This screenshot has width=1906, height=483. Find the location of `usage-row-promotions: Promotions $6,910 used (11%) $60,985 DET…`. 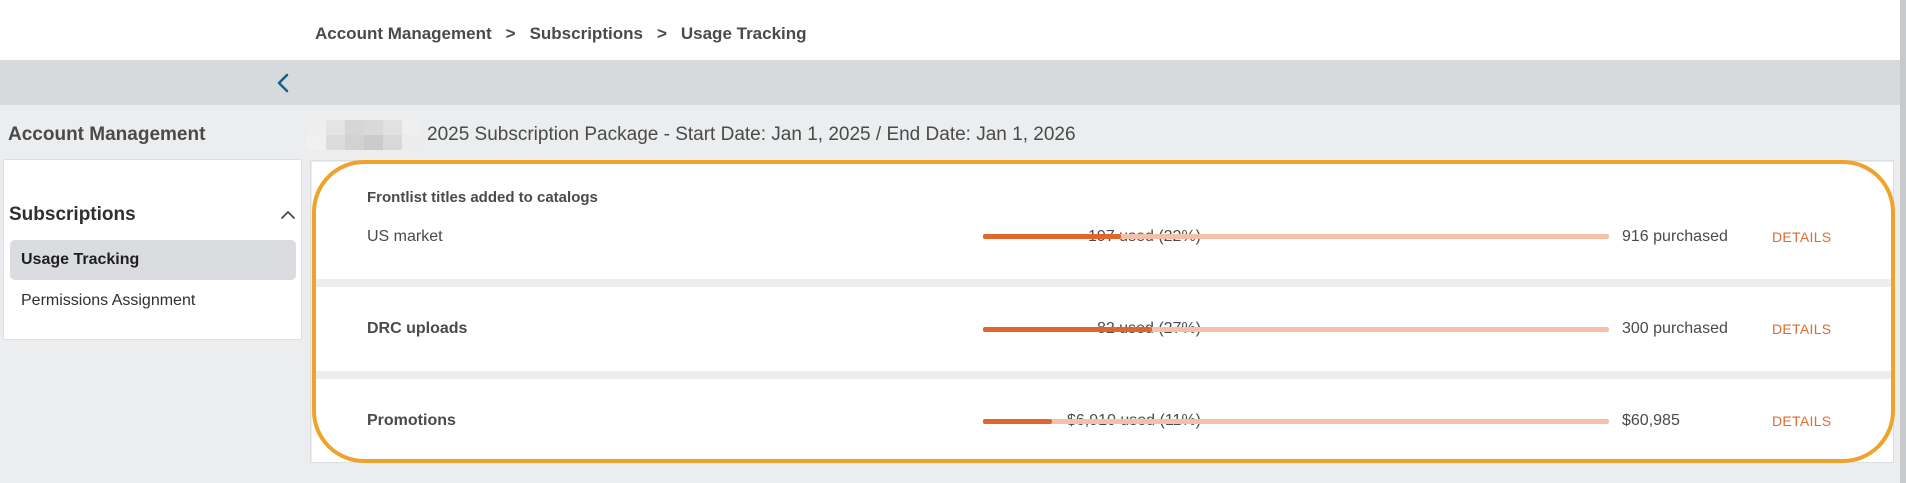

usage-row-promotions: Promotions $6,910 used (11%) $60,985 DET… is located at coordinates (1102, 420).